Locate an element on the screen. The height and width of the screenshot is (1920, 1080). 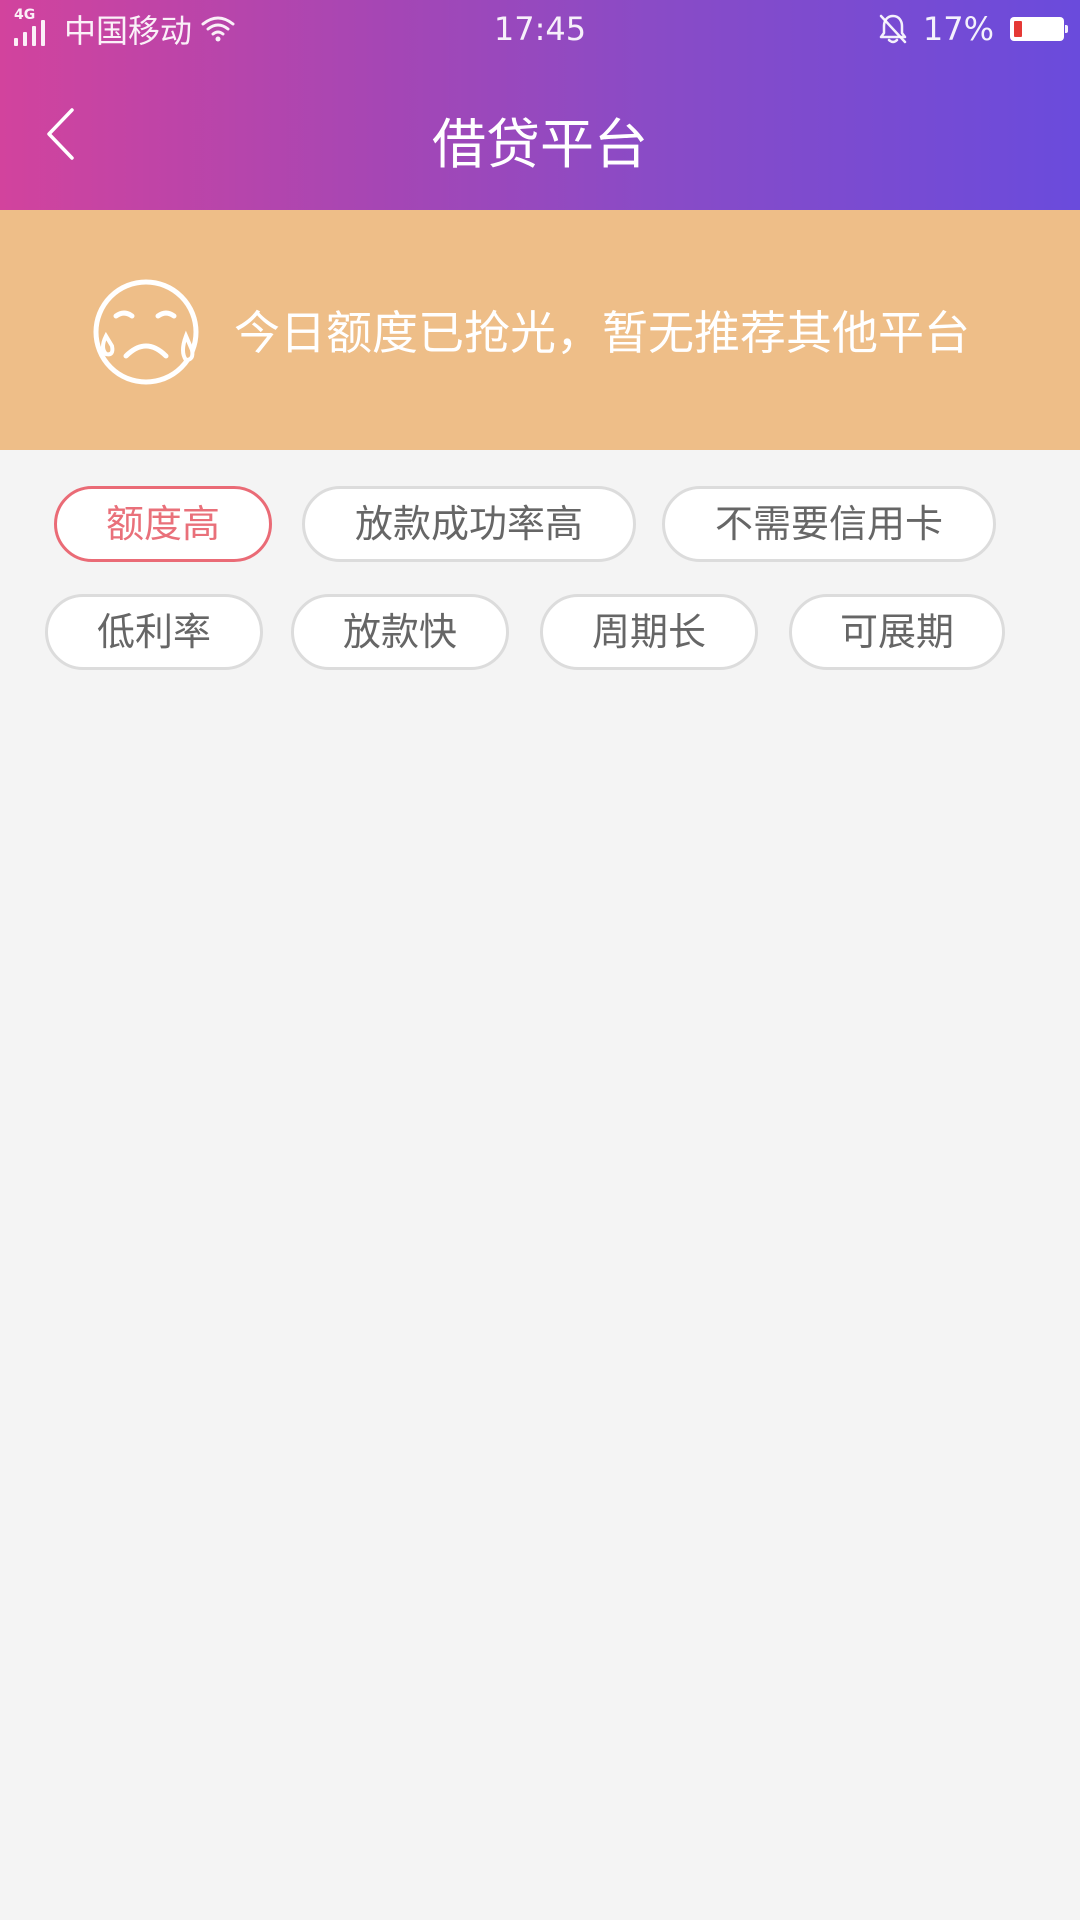
tag-no-credit-card: 不需要信用卡 is located at coordinates (829, 524).